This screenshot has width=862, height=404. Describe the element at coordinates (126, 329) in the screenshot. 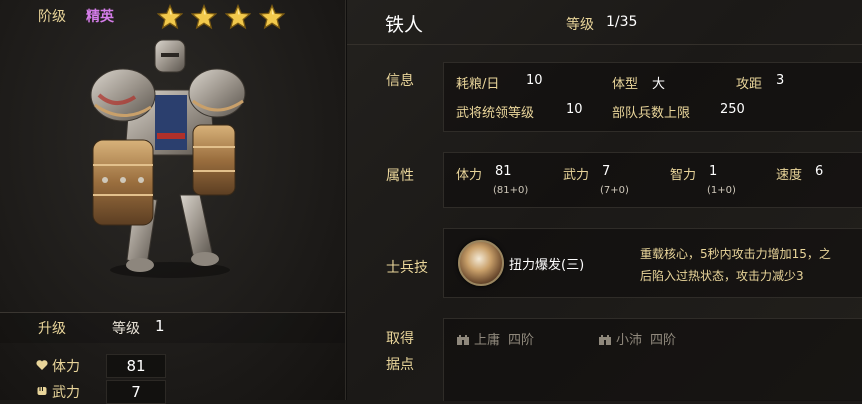

I see `level-label: 等级` at that location.